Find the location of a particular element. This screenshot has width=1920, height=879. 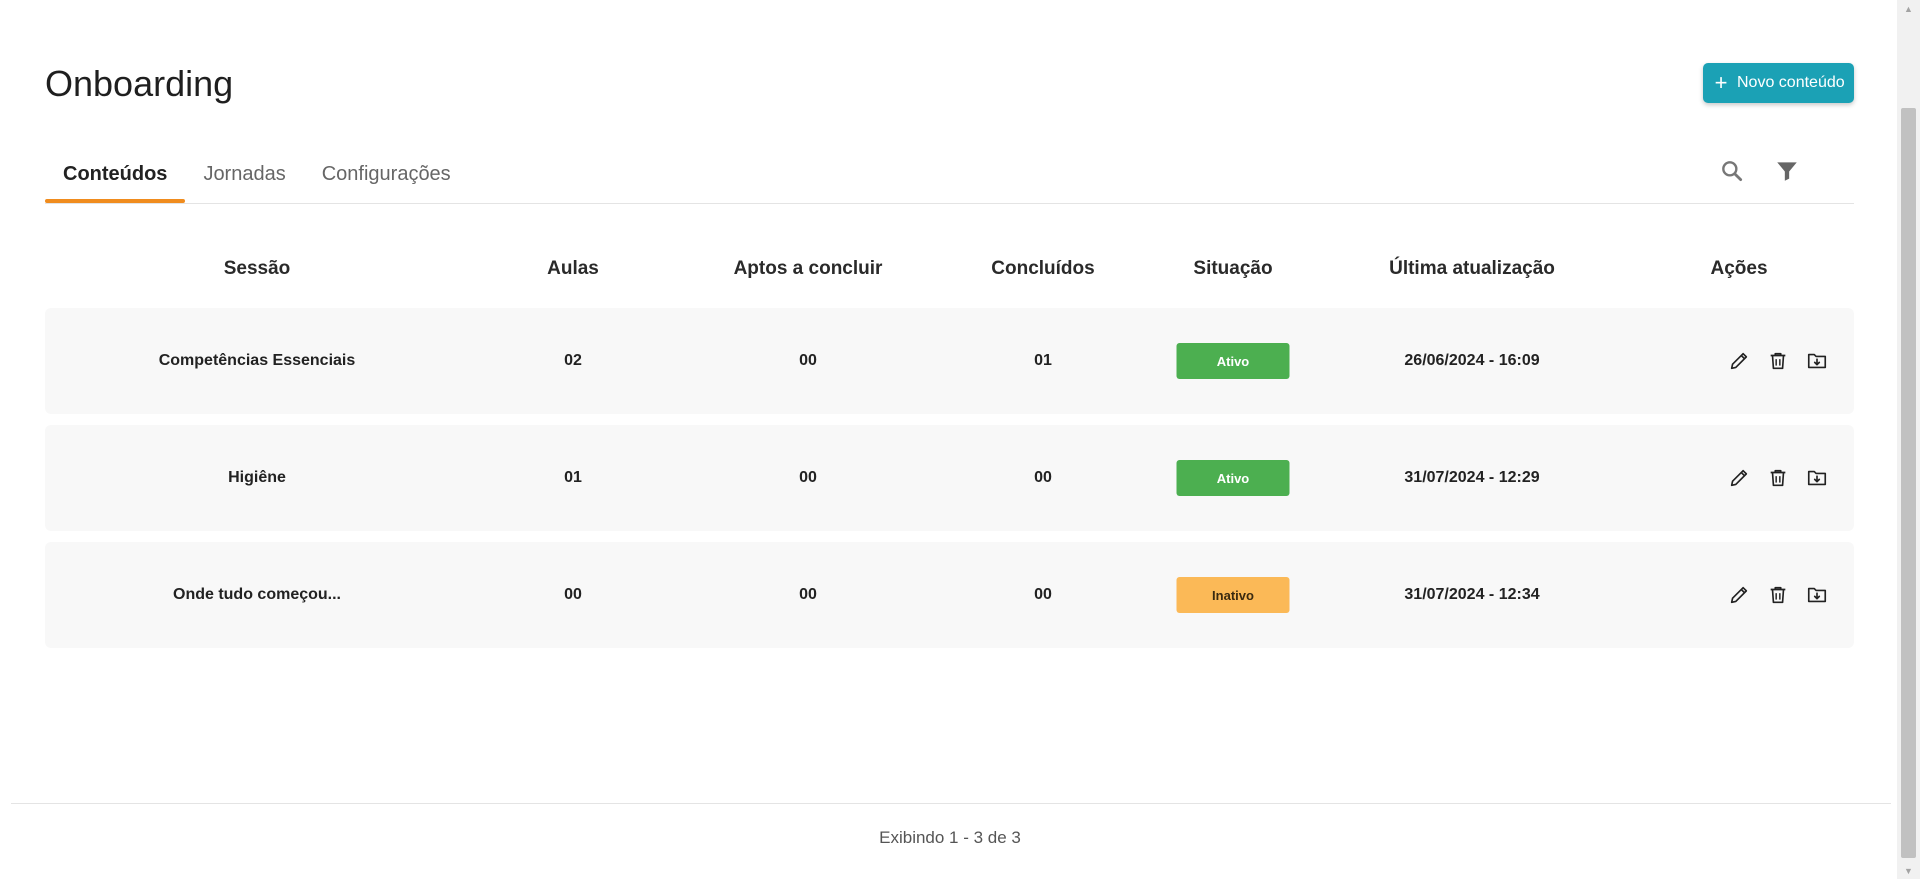

column-header-acoes: Ações is located at coordinates (1739, 268).